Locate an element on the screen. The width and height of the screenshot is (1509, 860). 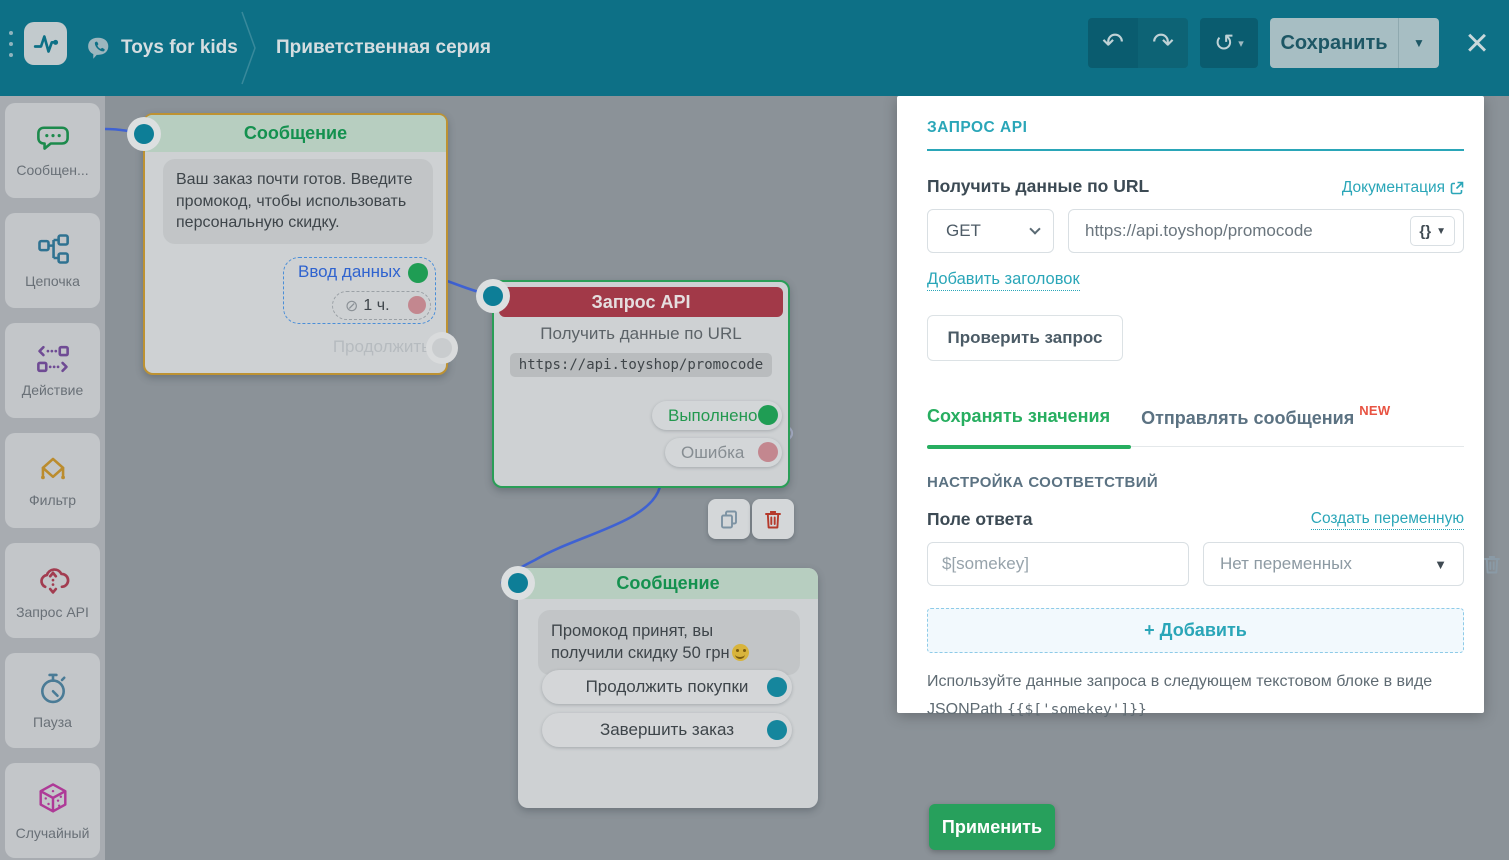
response-field-label: Поле ответа is located at coordinates (980, 519).